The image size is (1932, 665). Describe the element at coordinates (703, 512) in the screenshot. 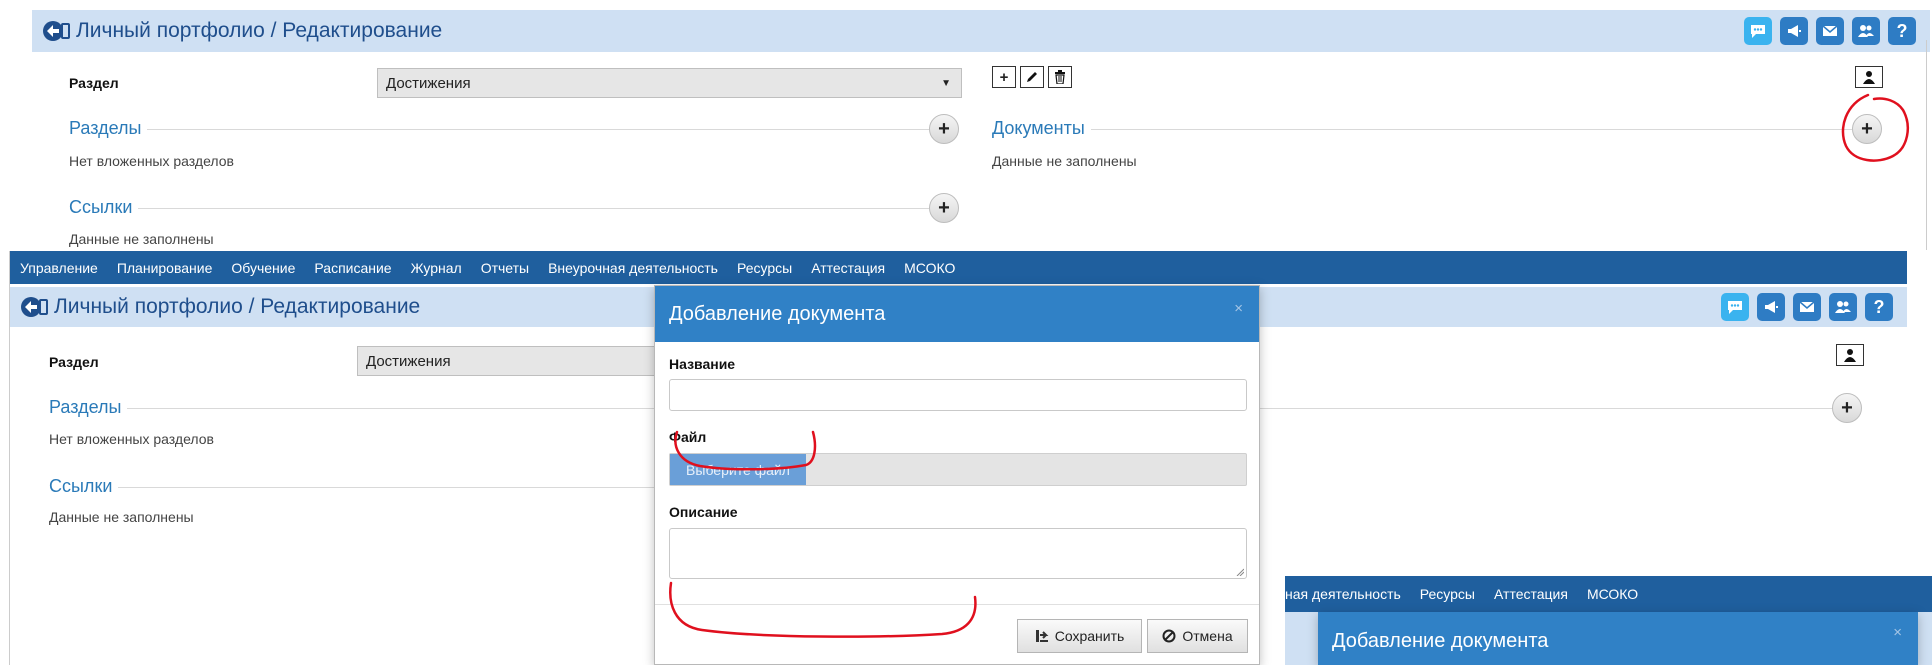

I see `description-label: Описание` at that location.